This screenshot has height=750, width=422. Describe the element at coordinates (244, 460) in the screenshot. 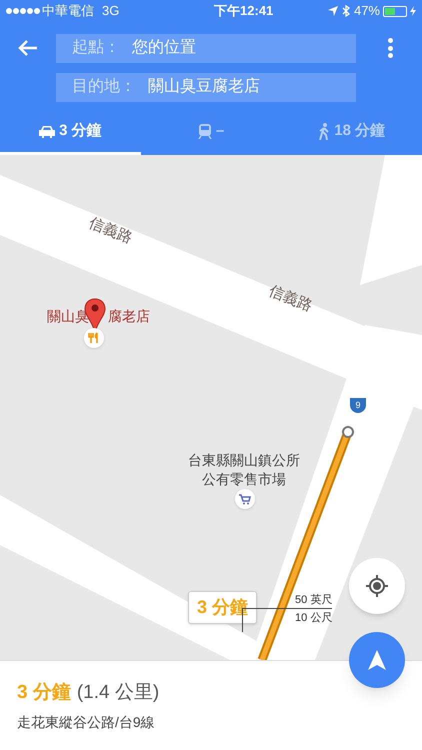

I see `poi-label: 台東縣關山鎮公所` at that location.